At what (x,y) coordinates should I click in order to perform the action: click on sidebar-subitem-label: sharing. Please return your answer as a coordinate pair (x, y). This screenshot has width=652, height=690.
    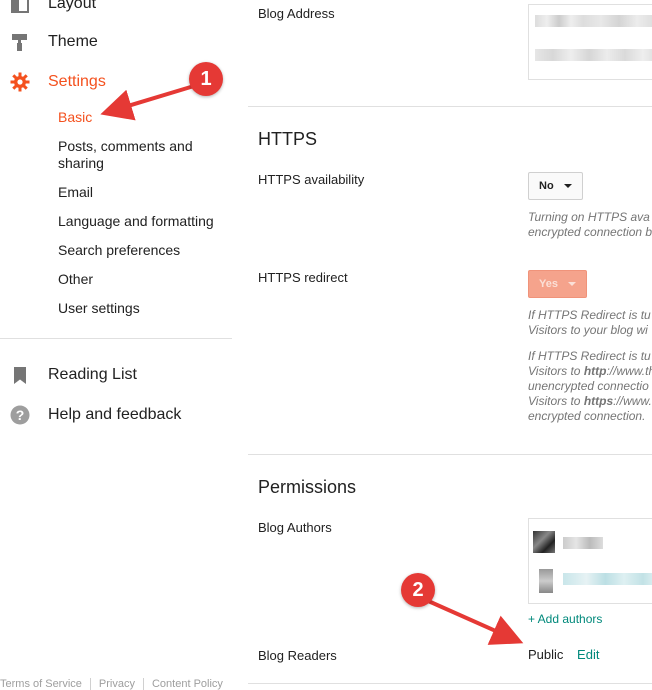
    Looking at the image, I should click on (81, 163).